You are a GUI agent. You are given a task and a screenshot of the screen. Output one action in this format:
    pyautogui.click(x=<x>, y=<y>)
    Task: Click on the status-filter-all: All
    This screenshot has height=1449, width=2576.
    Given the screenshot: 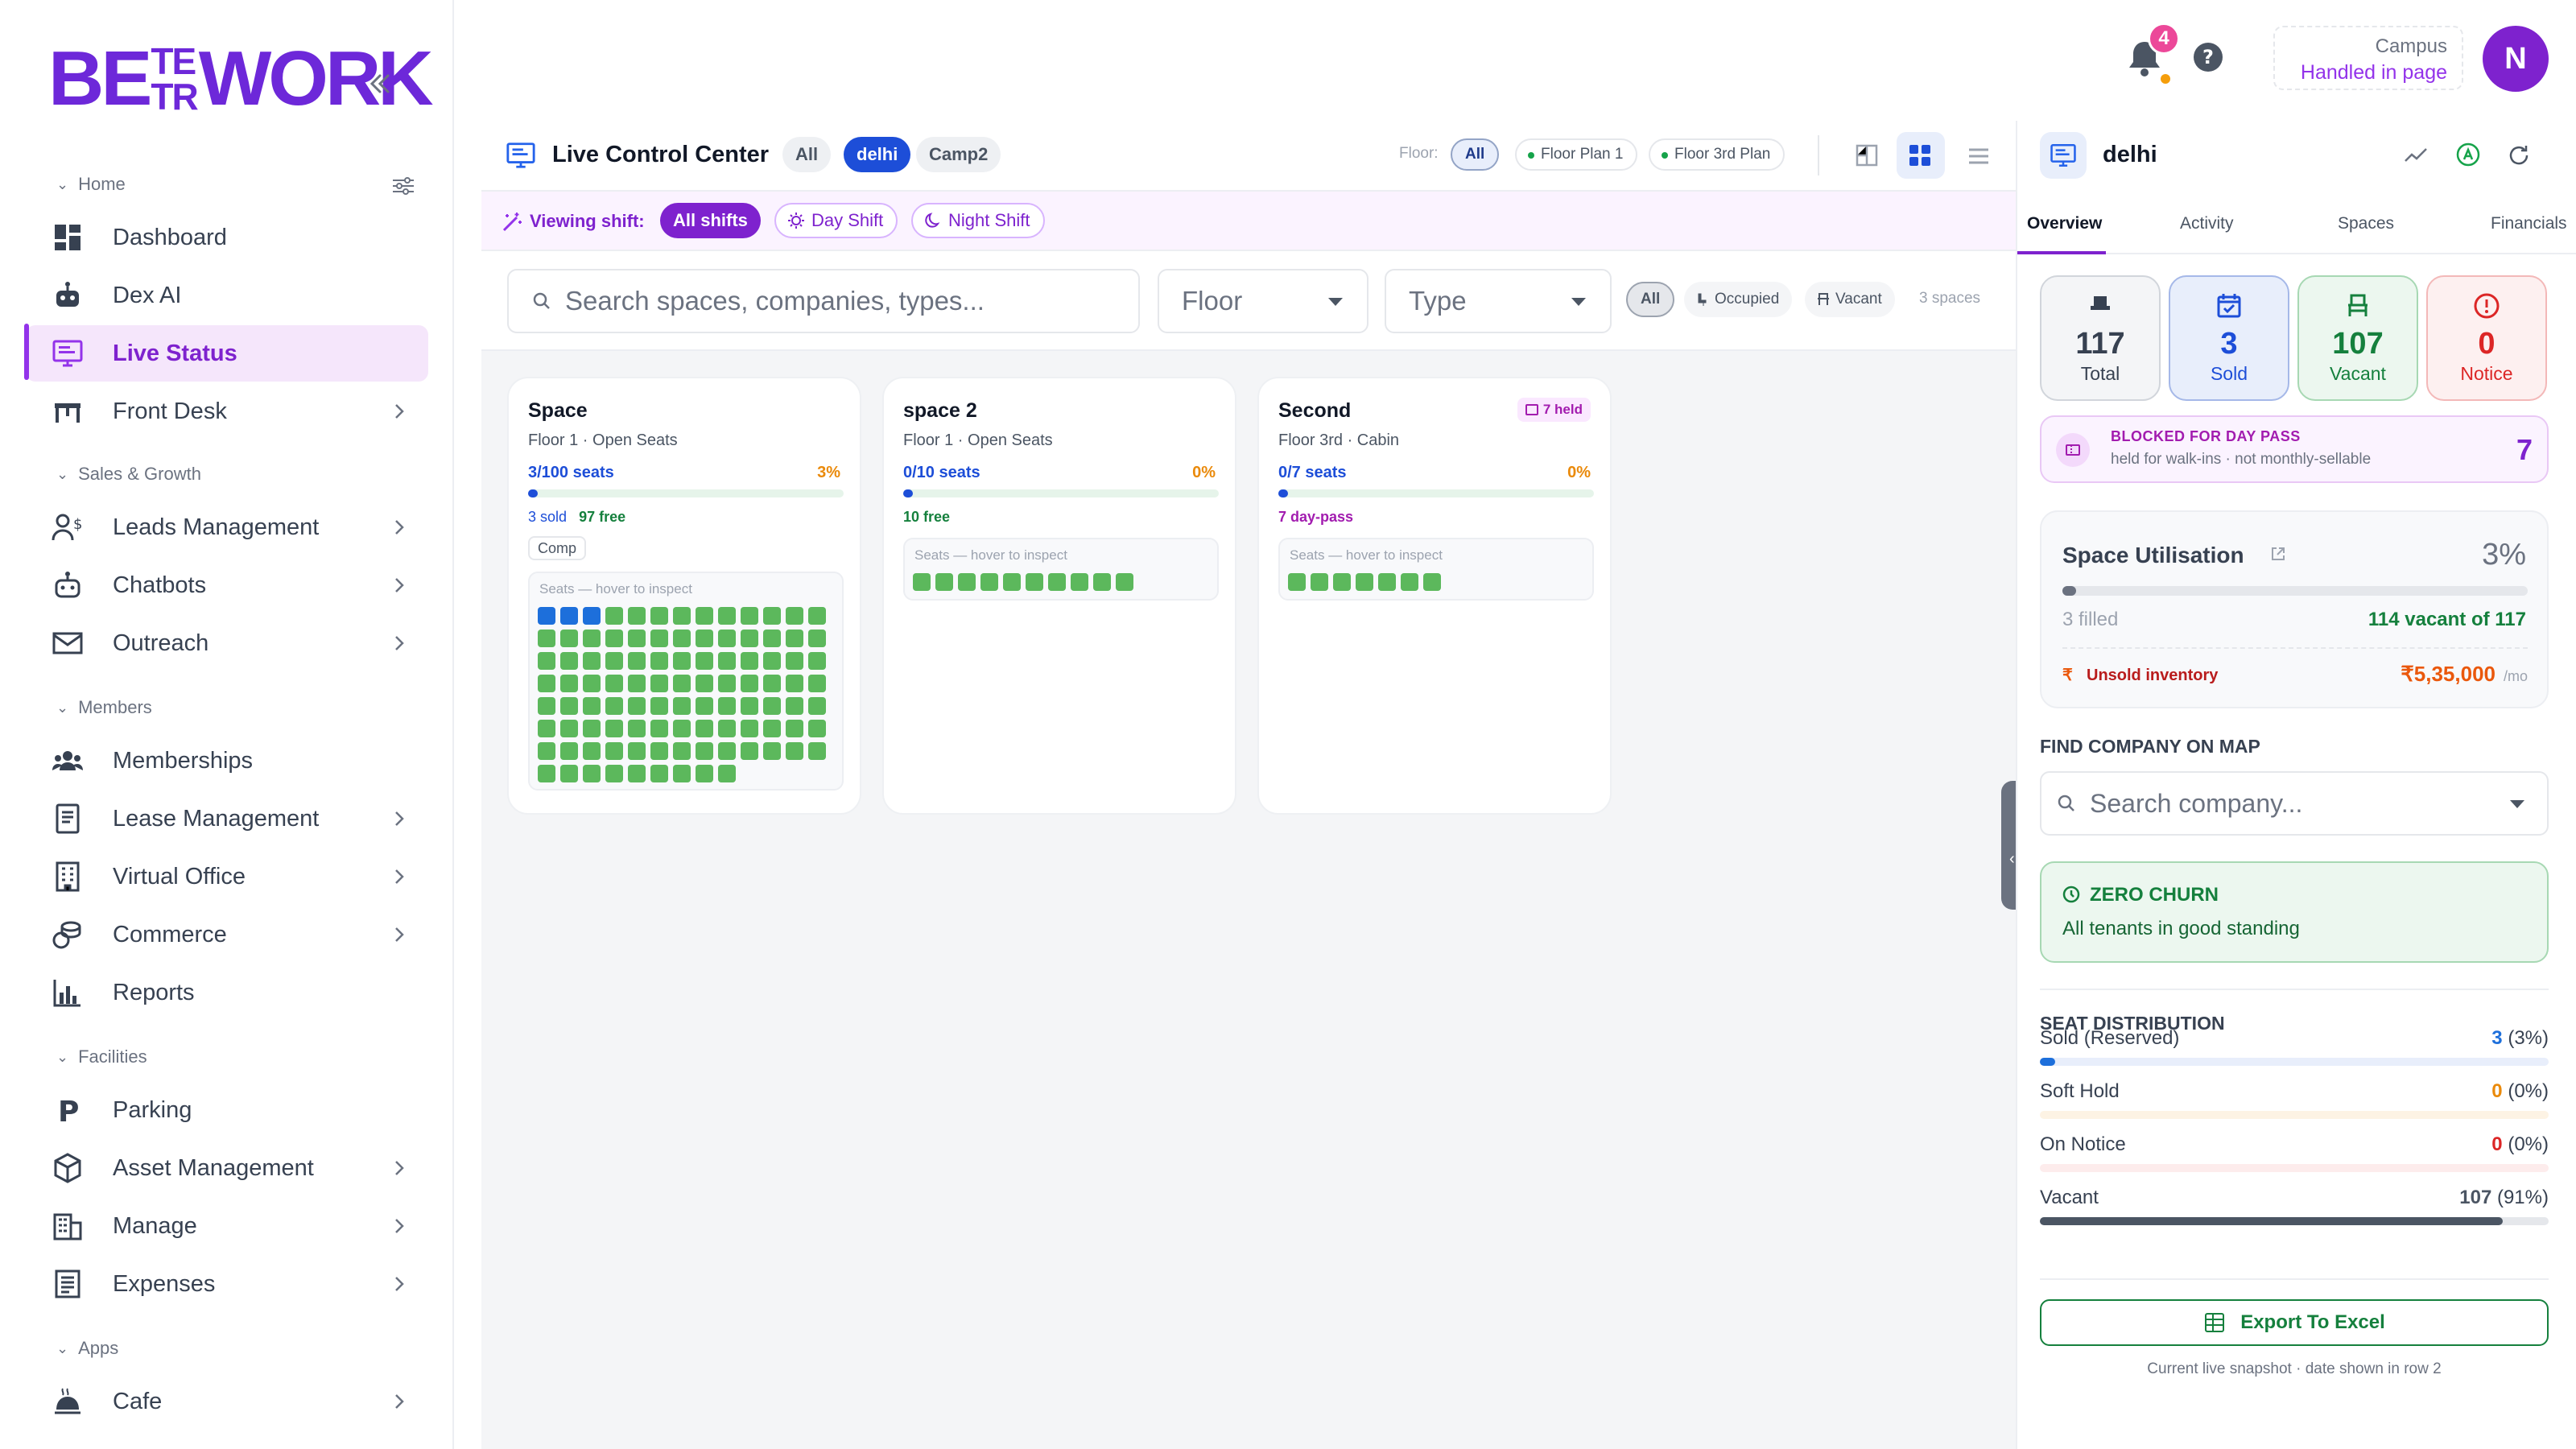 What is the action you would take?
    pyautogui.click(x=1650, y=299)
    